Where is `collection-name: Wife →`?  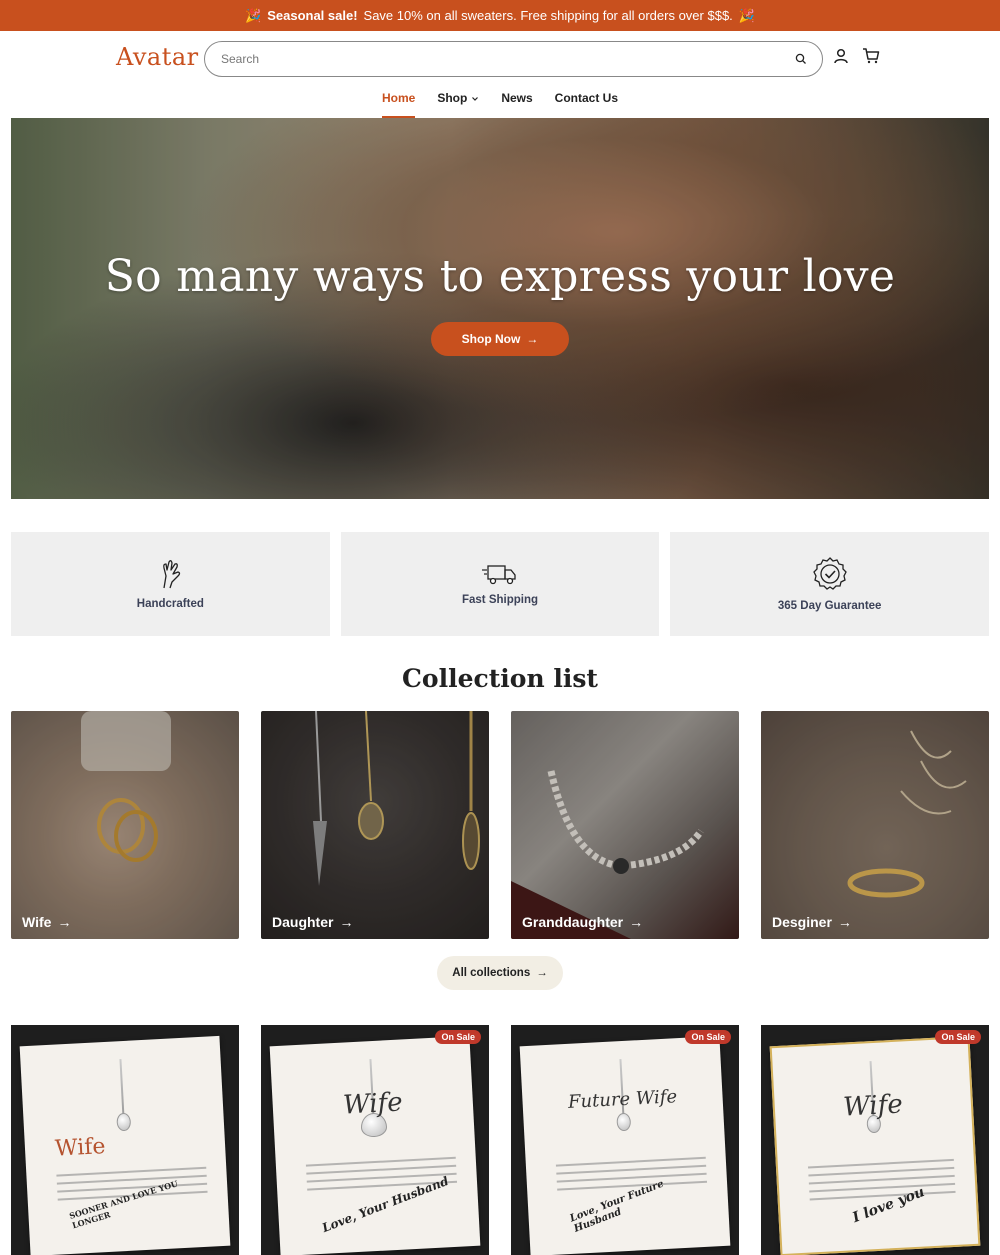 collection-name: Wife → is located at coordinates (46, 922).